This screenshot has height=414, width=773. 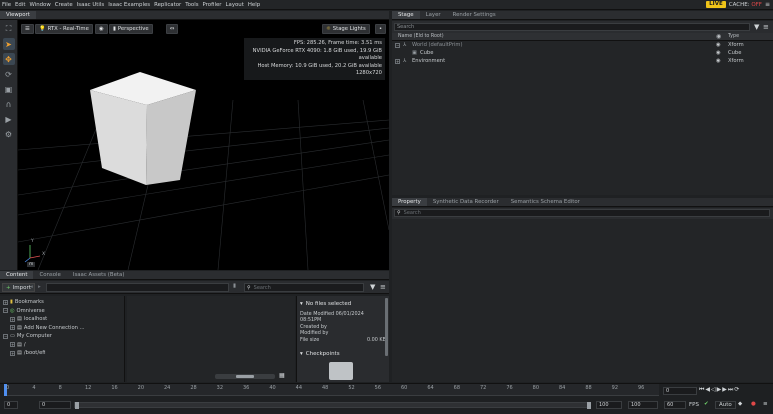 What do you see at coordinates (582, 61) in the screenshot?
I see `stage-row-environment: + ⅄ Environment ◉ Xform` at bounding box center [582, 61].